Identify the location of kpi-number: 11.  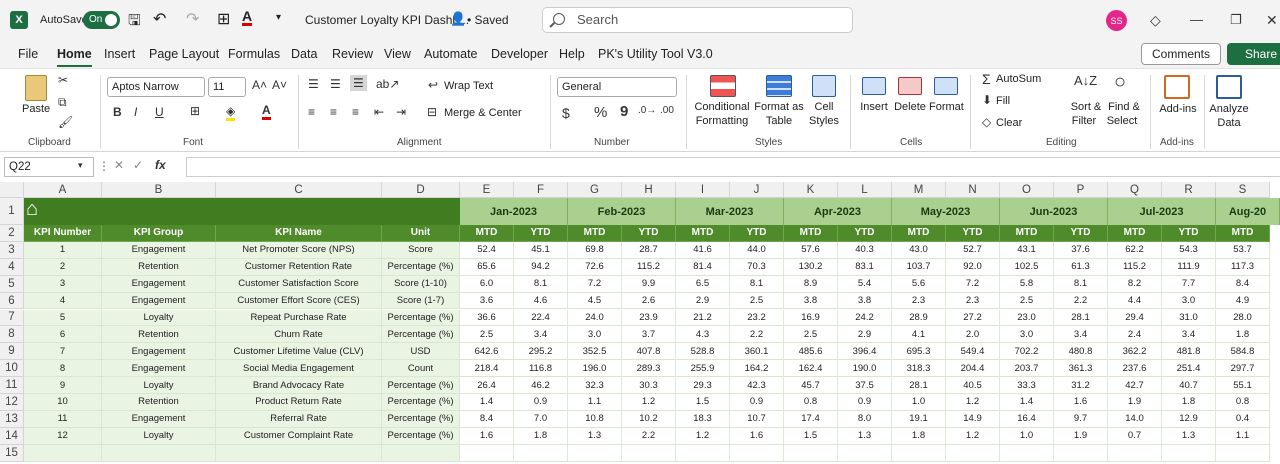
(63, 419).